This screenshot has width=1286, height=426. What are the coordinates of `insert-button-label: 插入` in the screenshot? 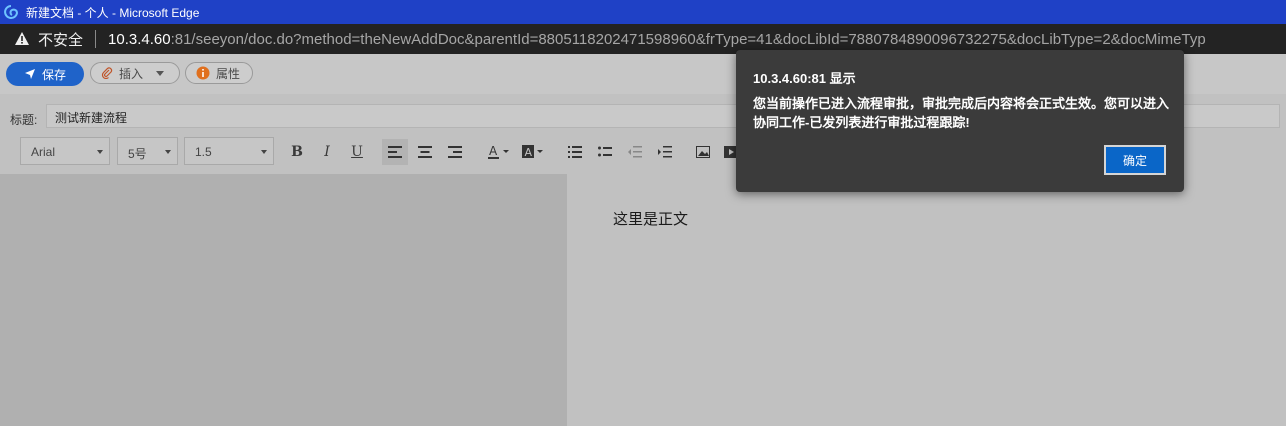 It's located at (131, 73).